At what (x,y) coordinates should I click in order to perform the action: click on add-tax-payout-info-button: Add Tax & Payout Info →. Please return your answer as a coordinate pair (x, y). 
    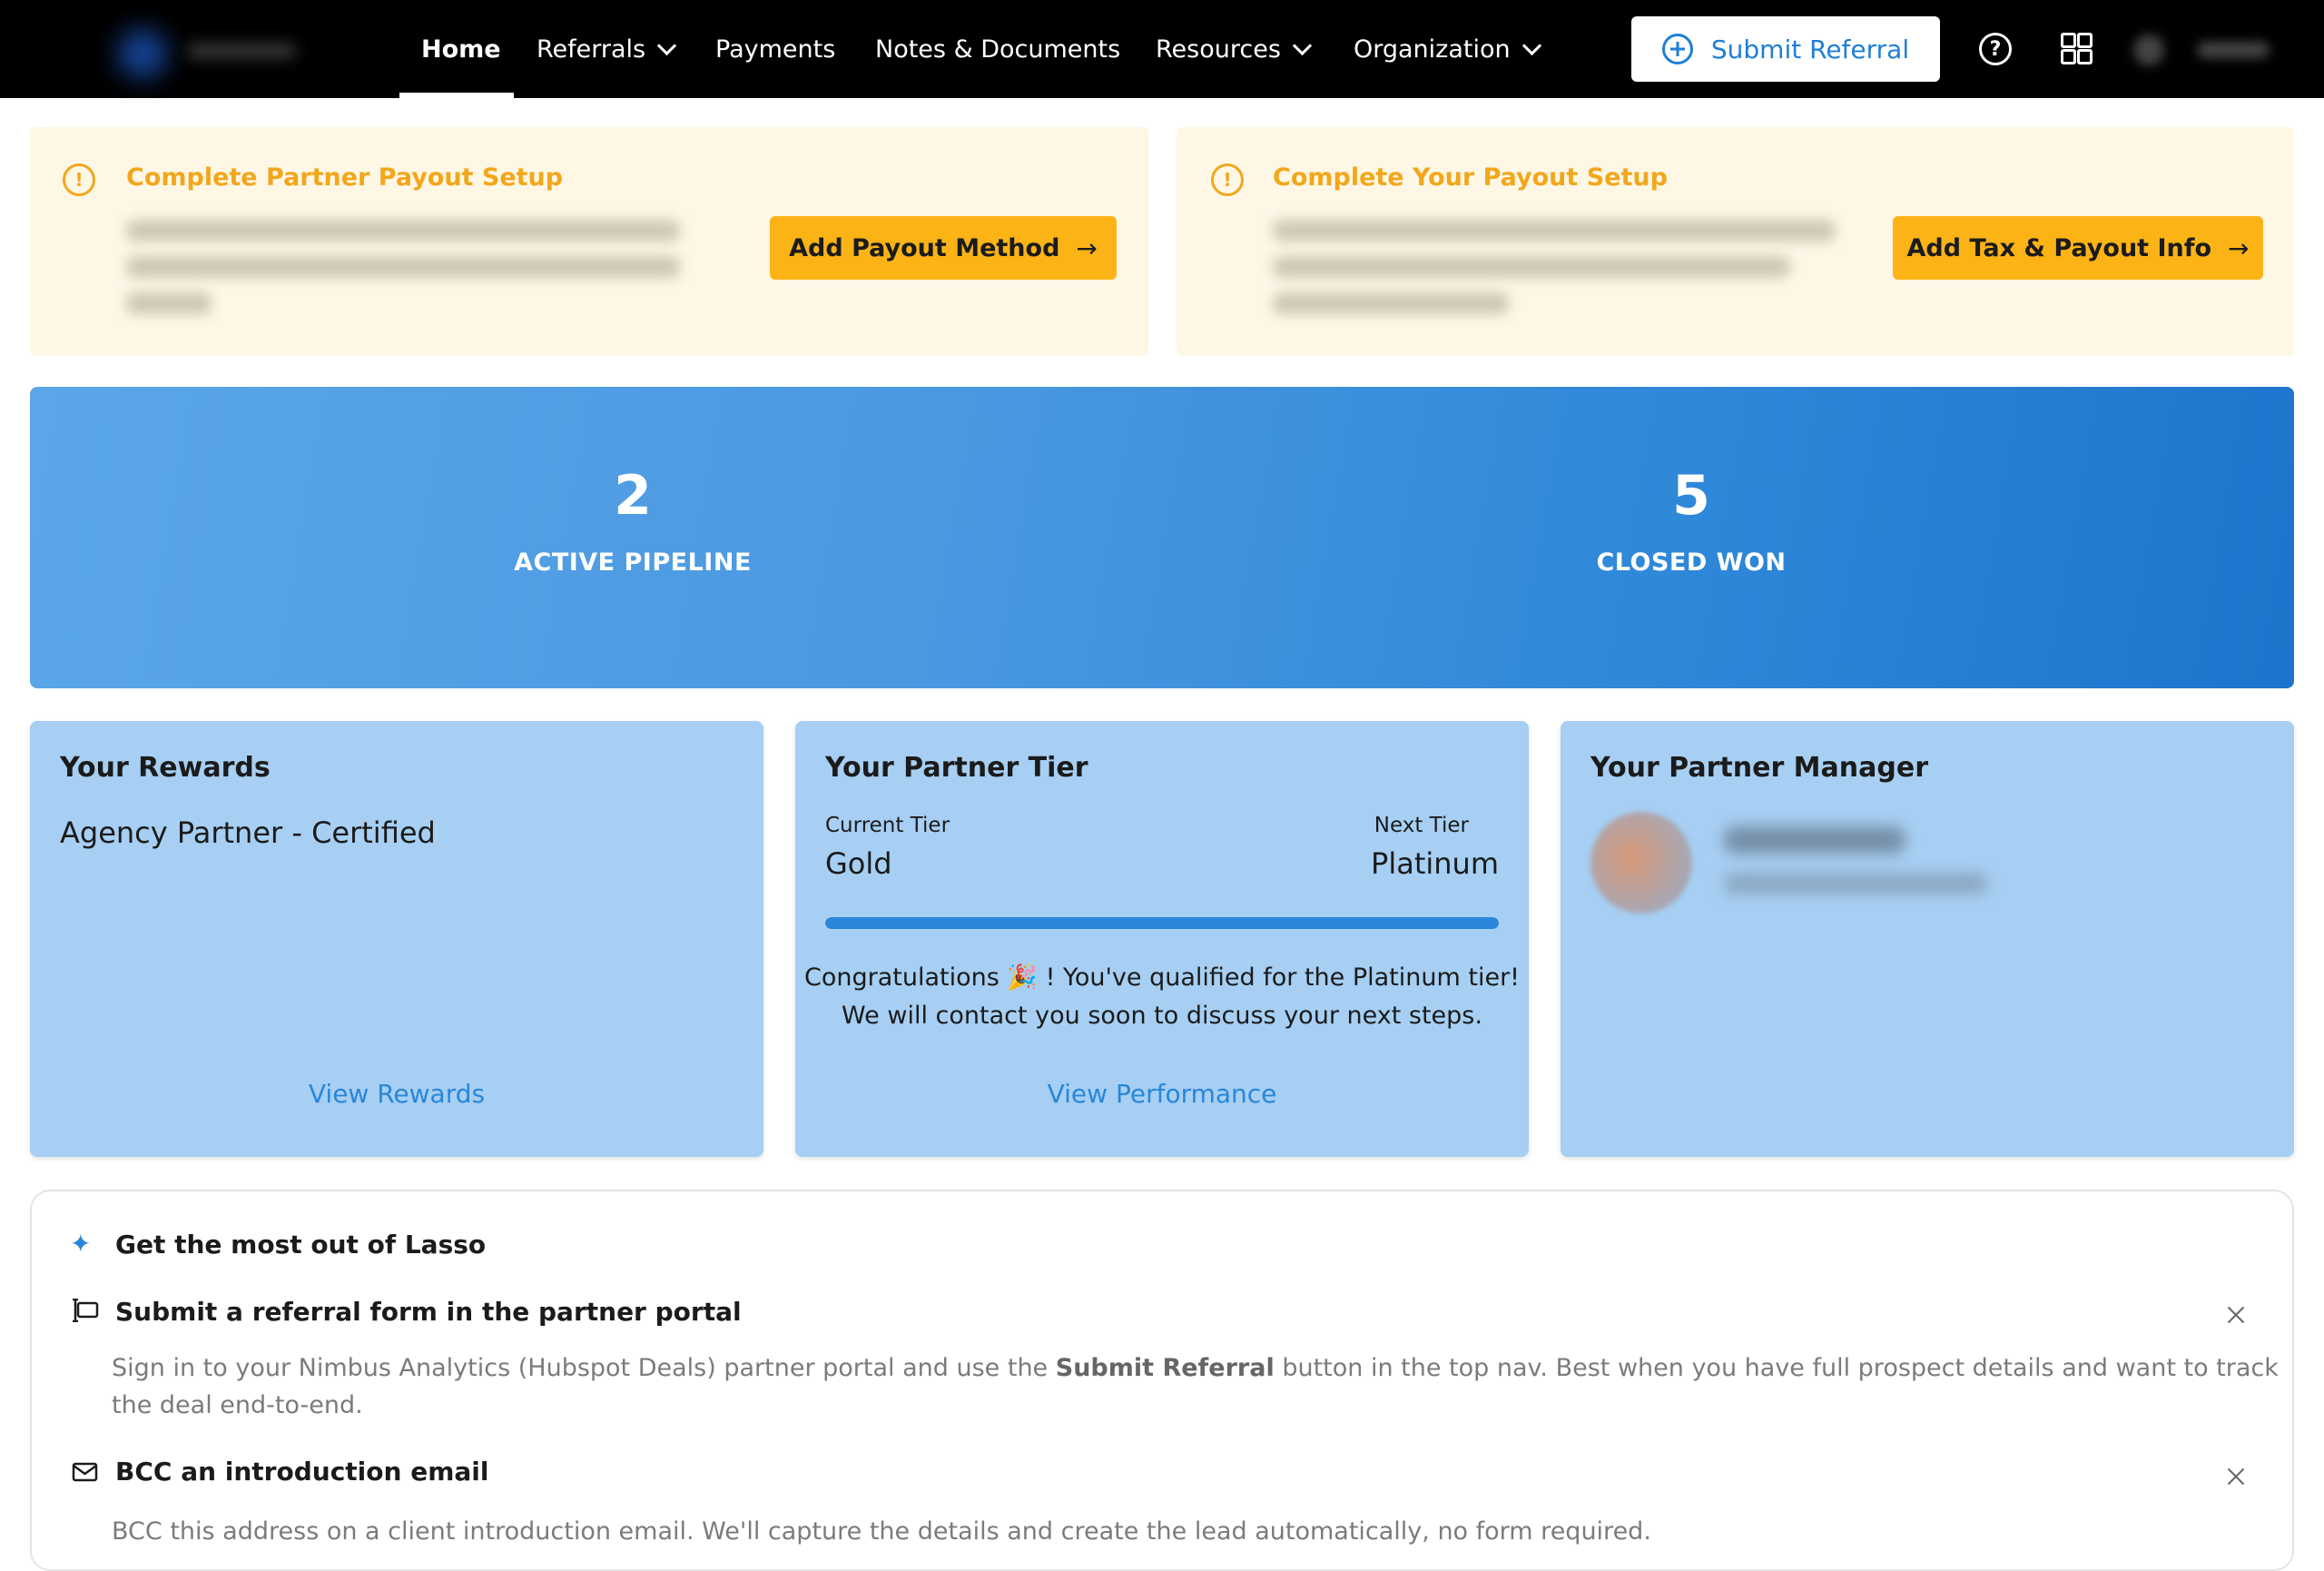
    Looking at the image, I should click on (2078, 248).